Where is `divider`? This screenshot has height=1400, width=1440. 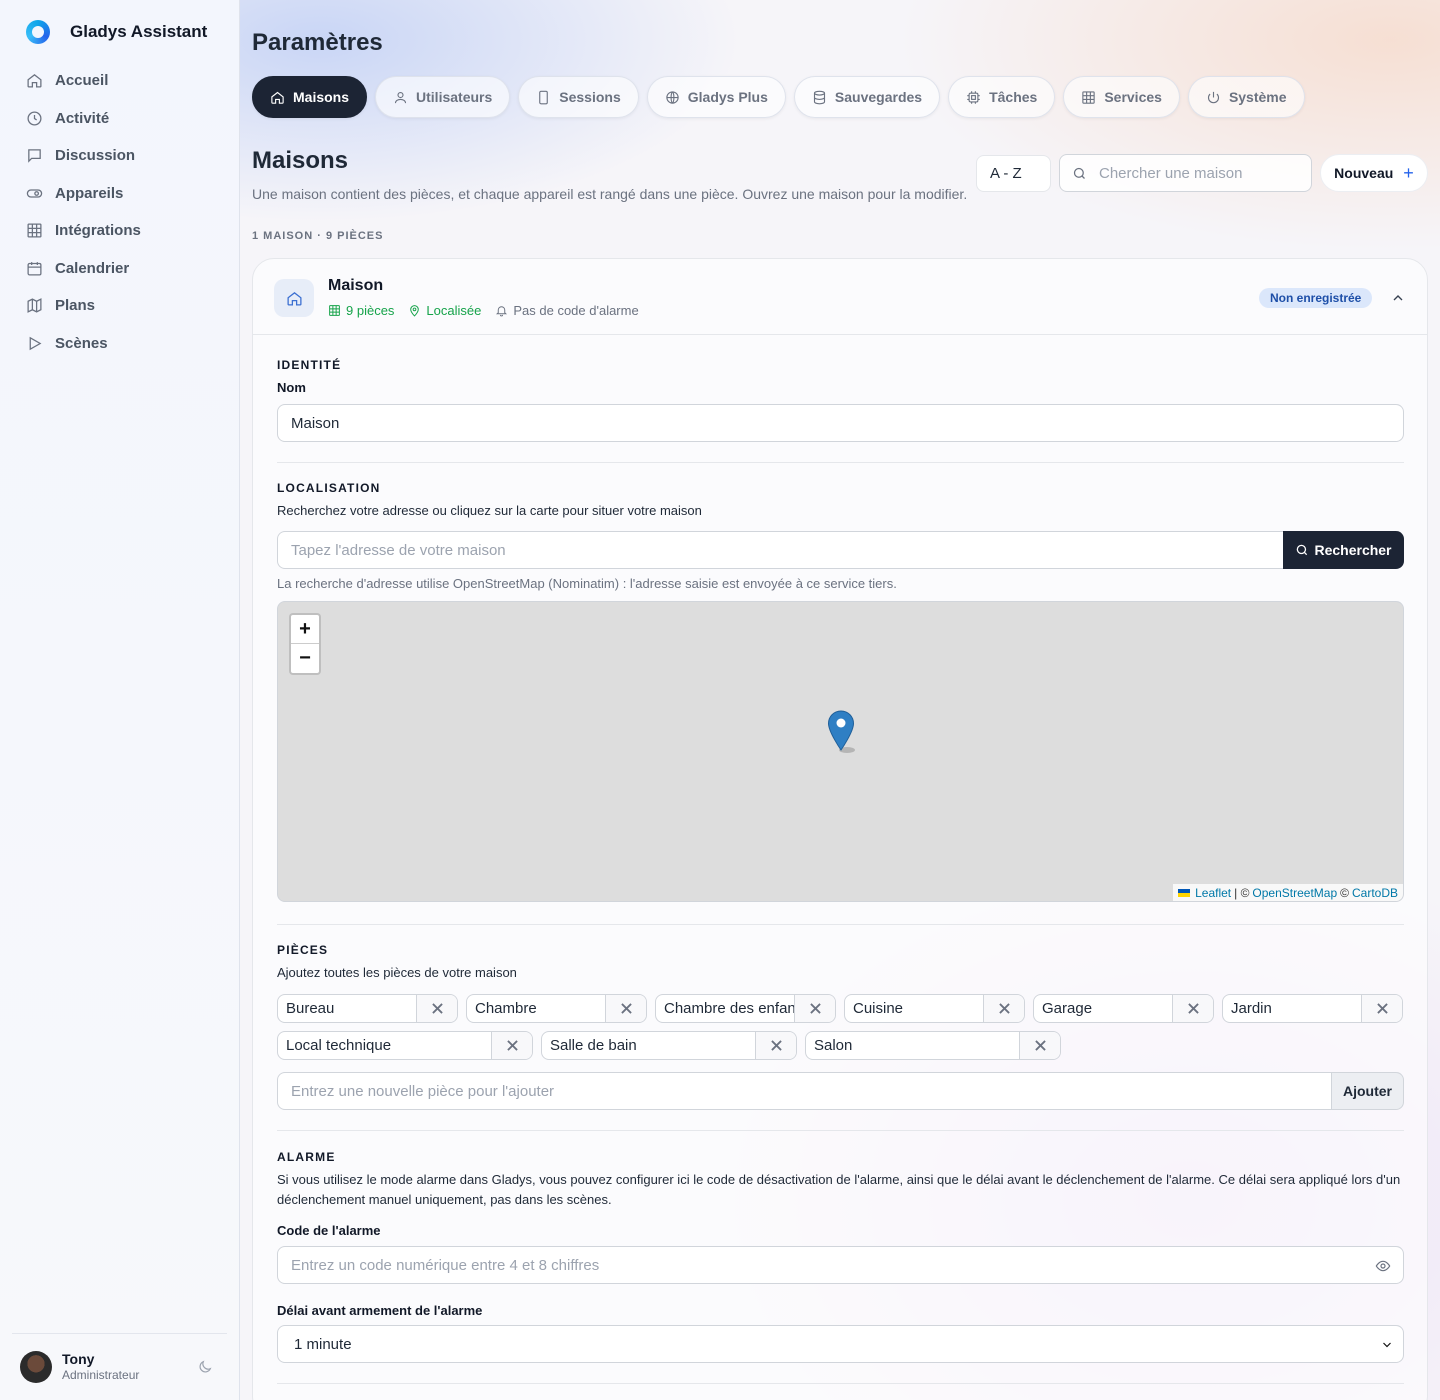 divider is located at coordinates (840, 1130).